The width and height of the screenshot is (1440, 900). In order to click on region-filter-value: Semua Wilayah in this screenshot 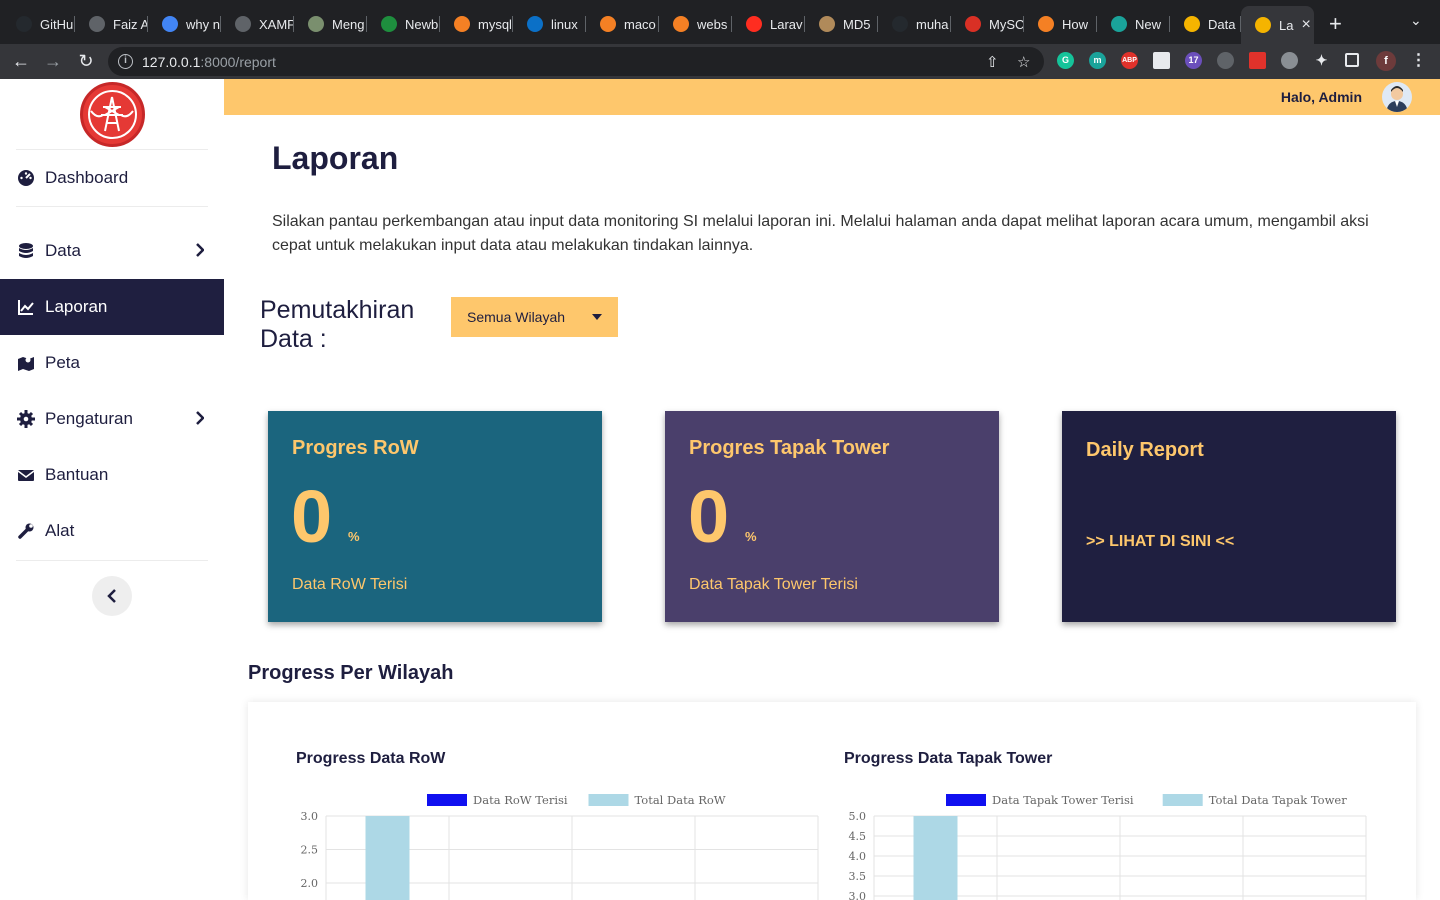, I will do `click(516, 317)`.